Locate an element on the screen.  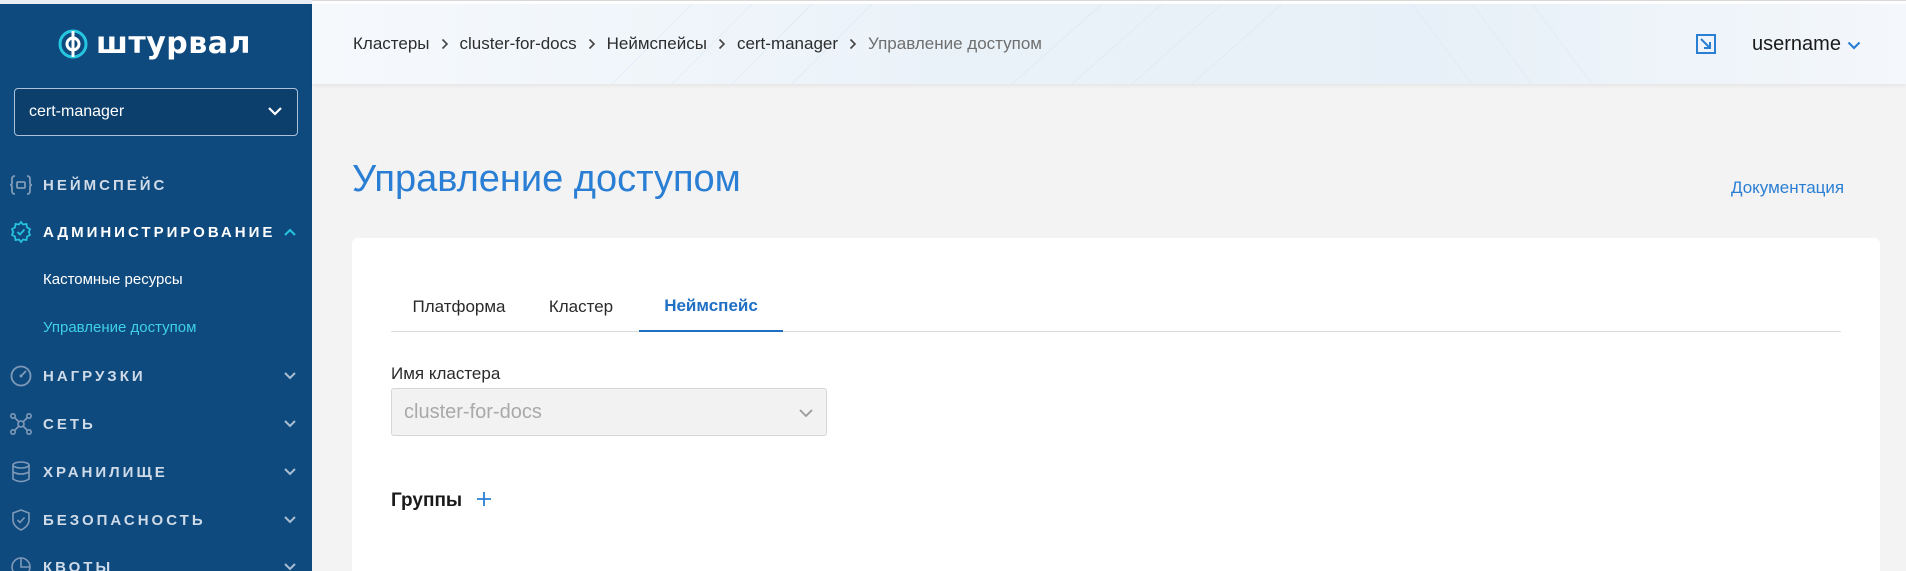
logo: штурвал is located at coordinates (154, 43).